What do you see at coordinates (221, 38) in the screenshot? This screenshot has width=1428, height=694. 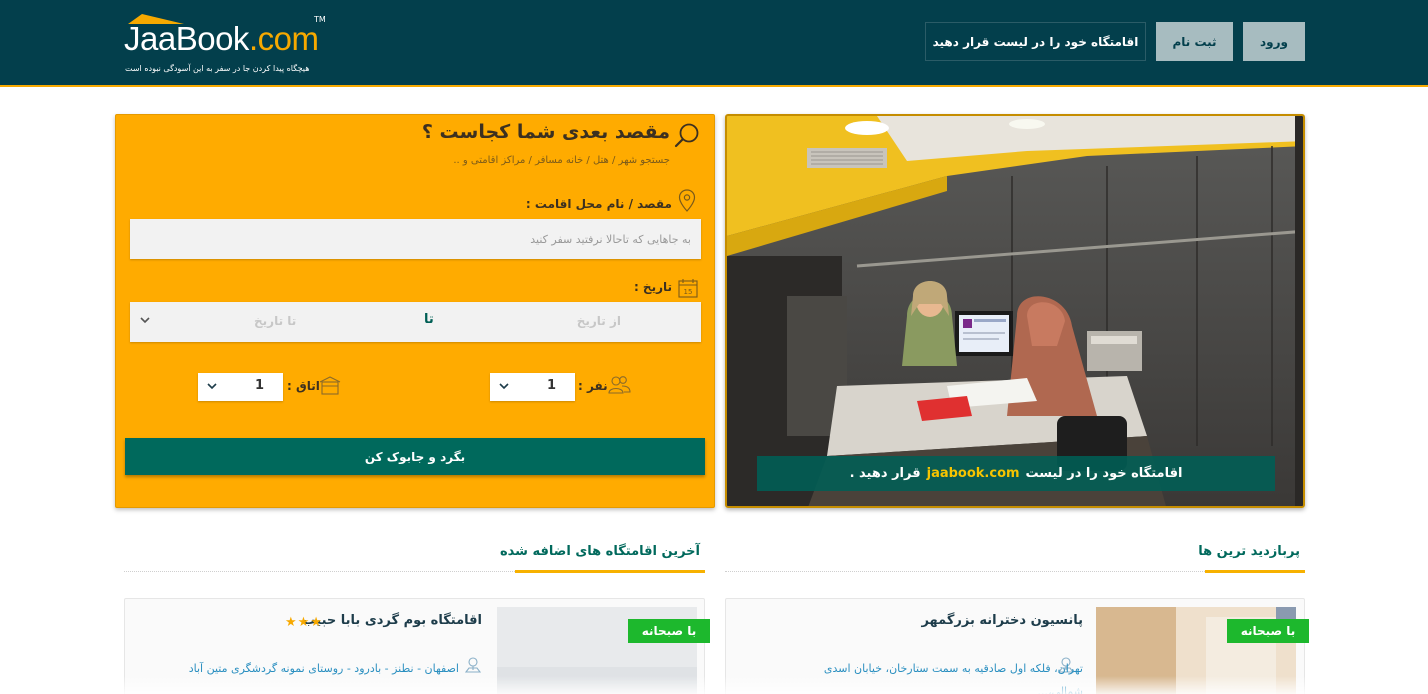 I see `logo-wordmark: JaaBook.com` at bounding box center [221, 38].